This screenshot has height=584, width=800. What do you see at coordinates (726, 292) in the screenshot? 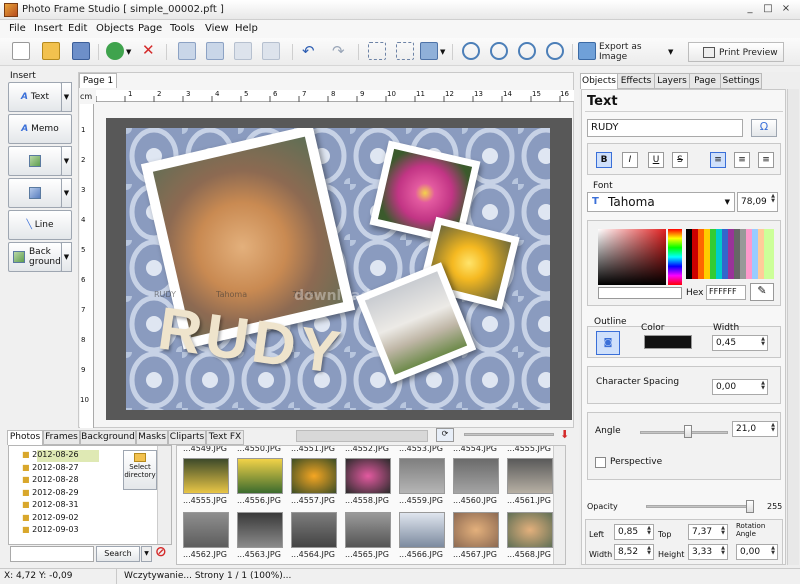
I see `hex-input: FFFFFF` at bounding box center [726, 292].